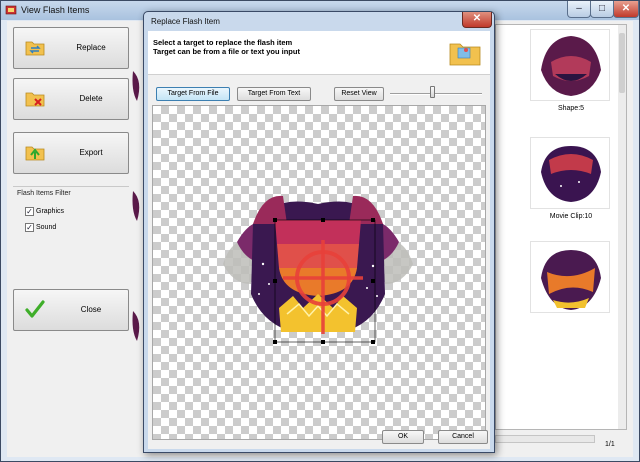  What do you see at coordinates (403, 437) in the screenshot?
I see `ok-button: OK` at bounding box center [403, 437].